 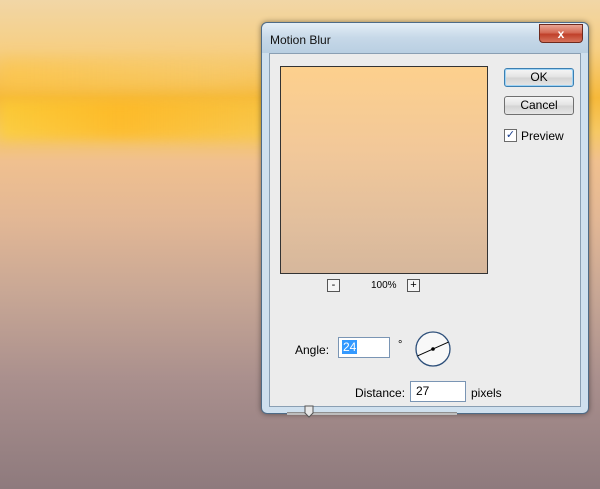 What do you see at coordinates (384, 285) in the screenshot?
I see `zoom-level: 100%` at bounding box center [384, 285].